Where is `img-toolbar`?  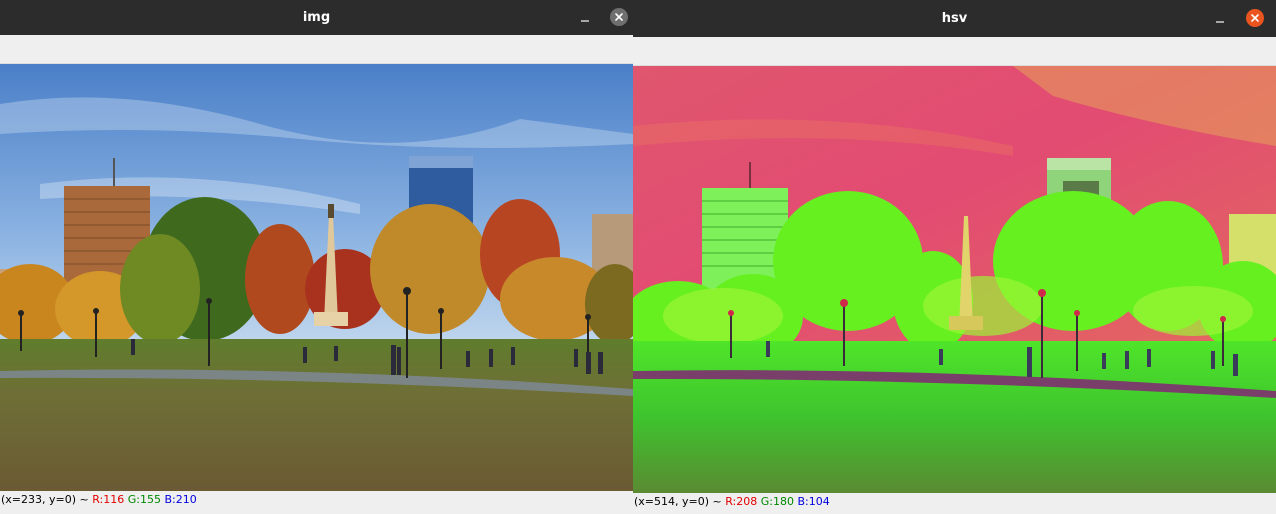
img-toolbar is located at coordinates (316, 49).